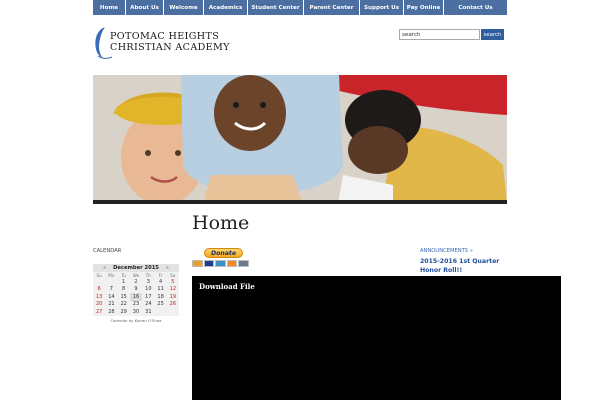  I want to click on calendar-day: 23, so click(136, 305).